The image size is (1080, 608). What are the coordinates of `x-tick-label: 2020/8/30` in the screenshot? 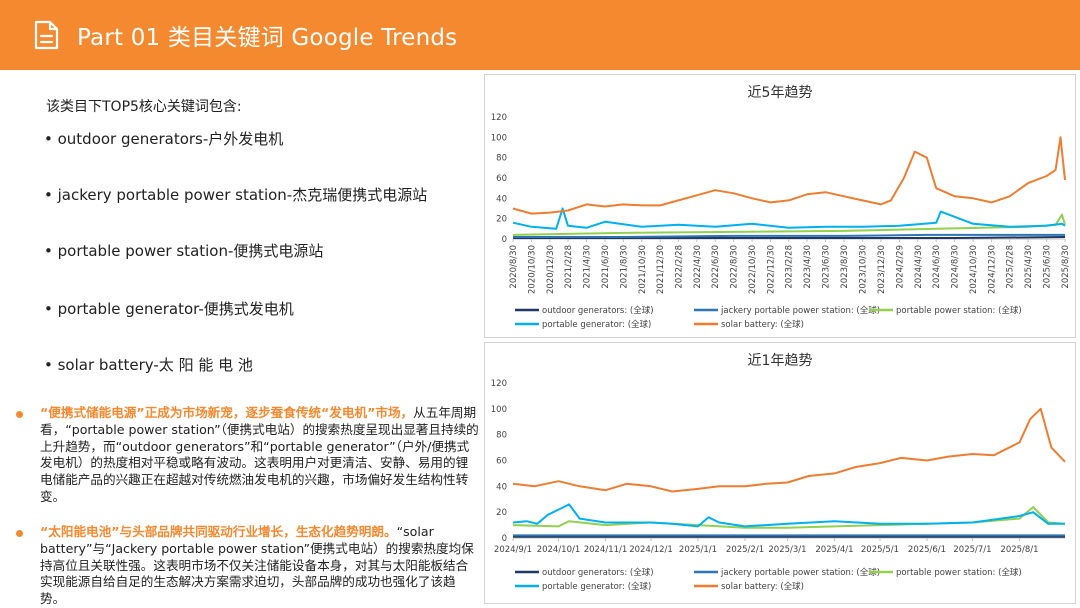 It's located at (514, 267).